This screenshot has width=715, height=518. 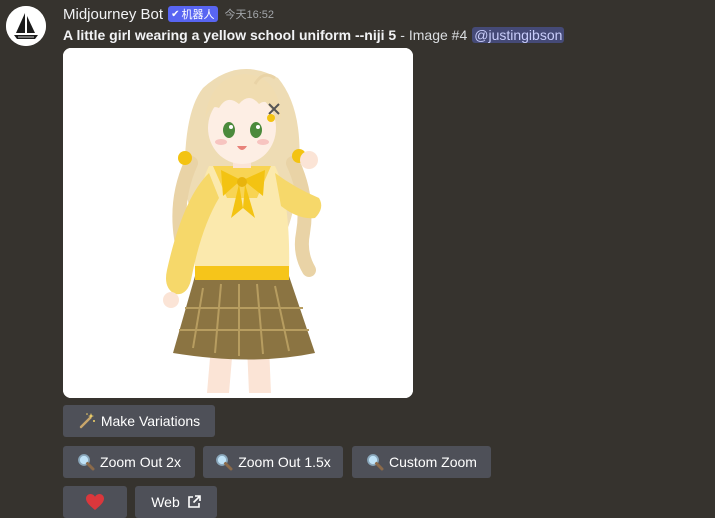 I want to click on favorite-button, so click(x=95, y=502).